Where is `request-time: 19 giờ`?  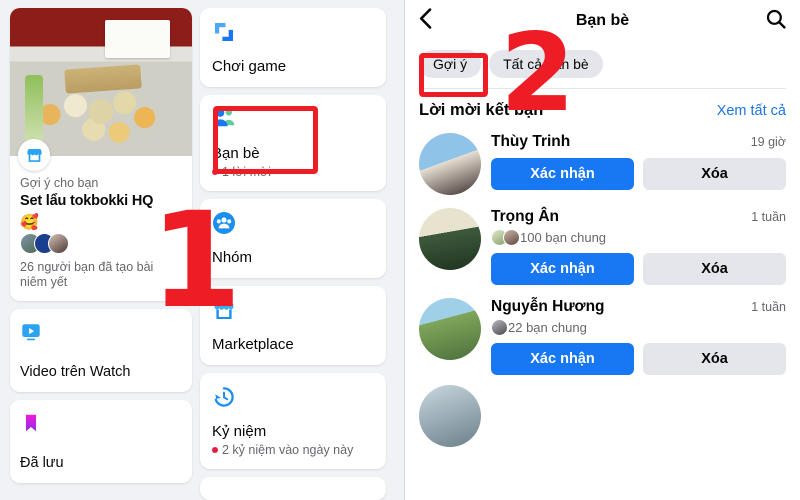
request-time: 19 giờ is located at coordinates (768, 142).